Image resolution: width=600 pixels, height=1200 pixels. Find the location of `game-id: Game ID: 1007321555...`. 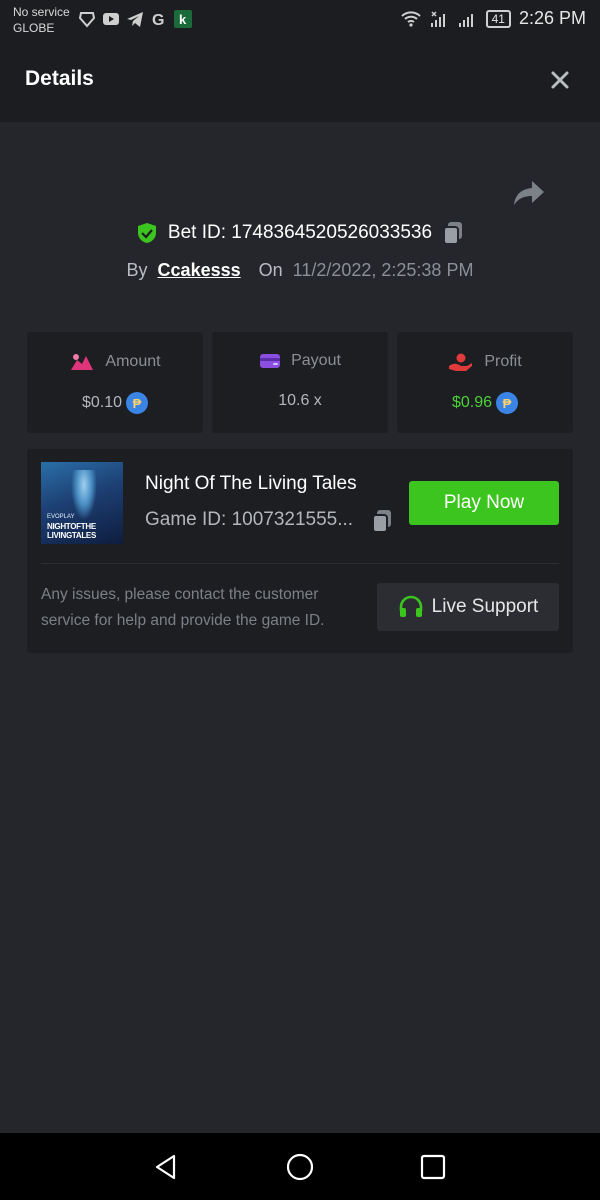

game-id: Game ID: 1007321555... is located at coordinates (249, 519).